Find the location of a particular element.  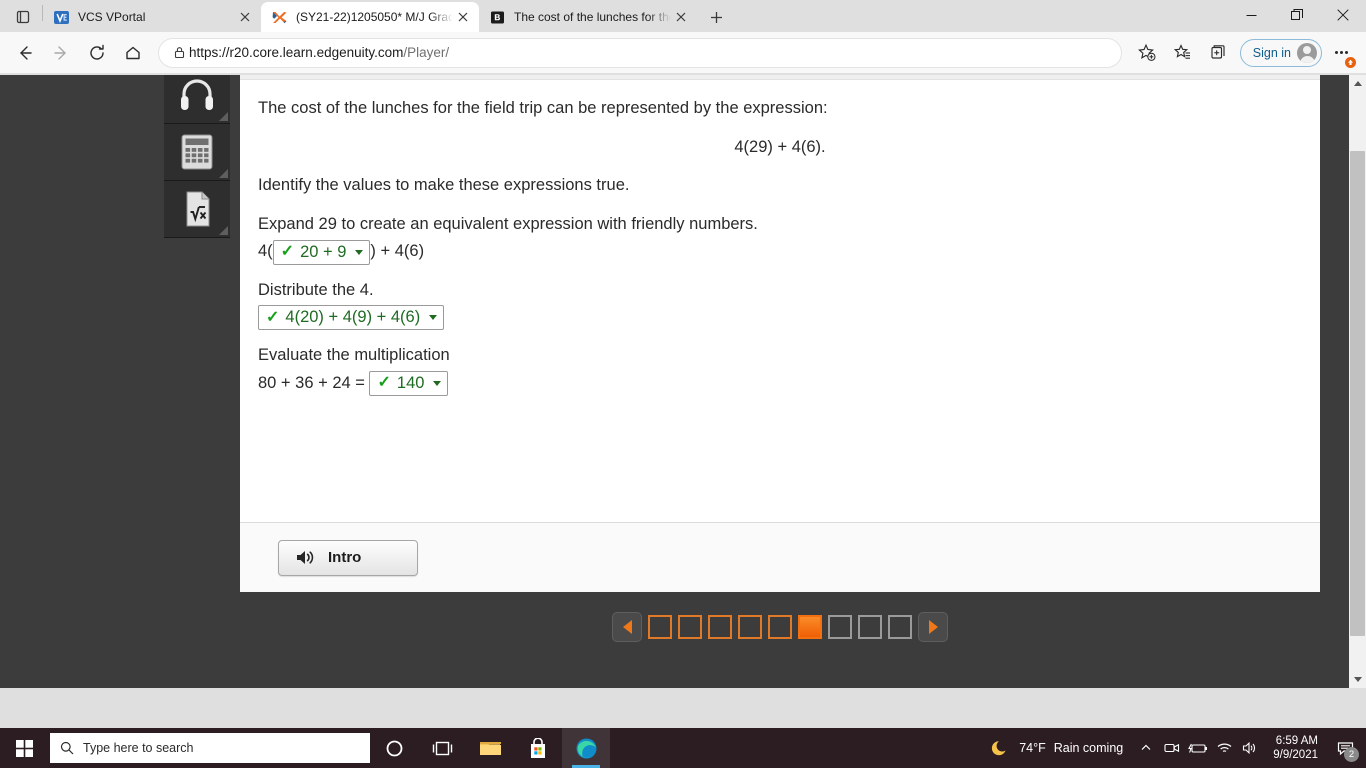

notification-count: 2 is located at coordinates (1351, 754).